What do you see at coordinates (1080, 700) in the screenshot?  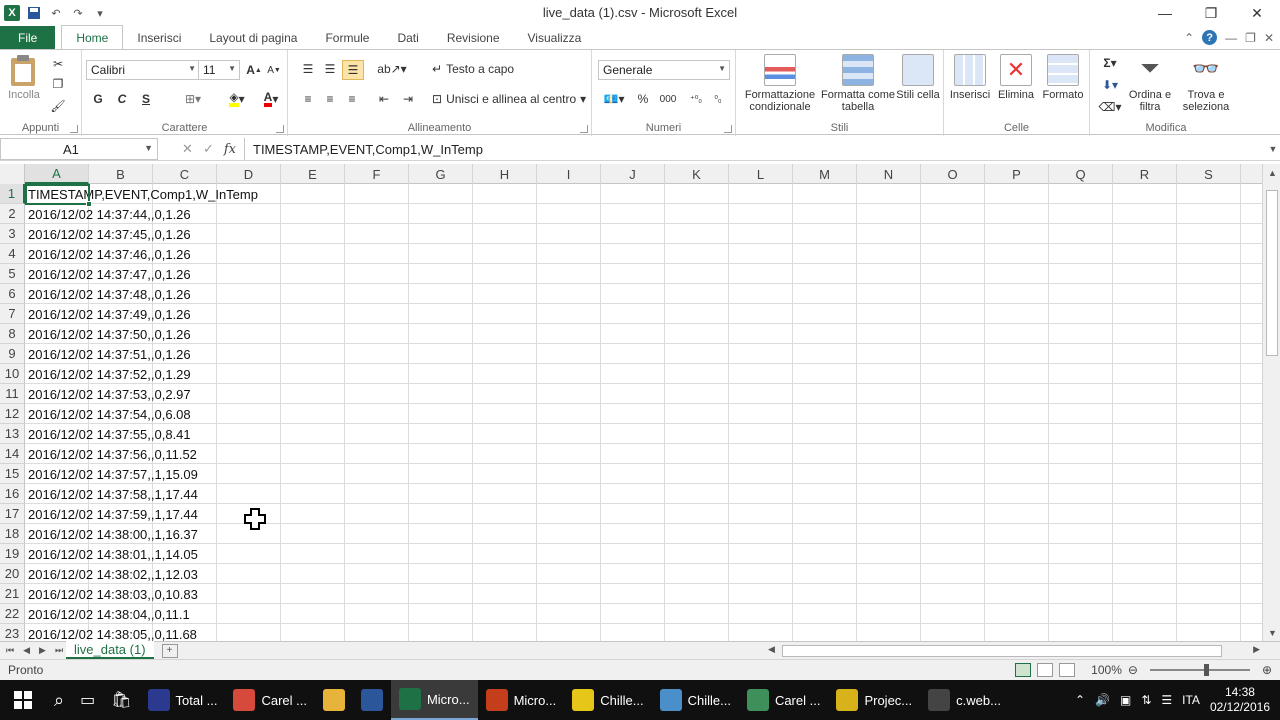 I see `show-hidden-icons-icon: ⌃` at bounding box center [1080, 700].